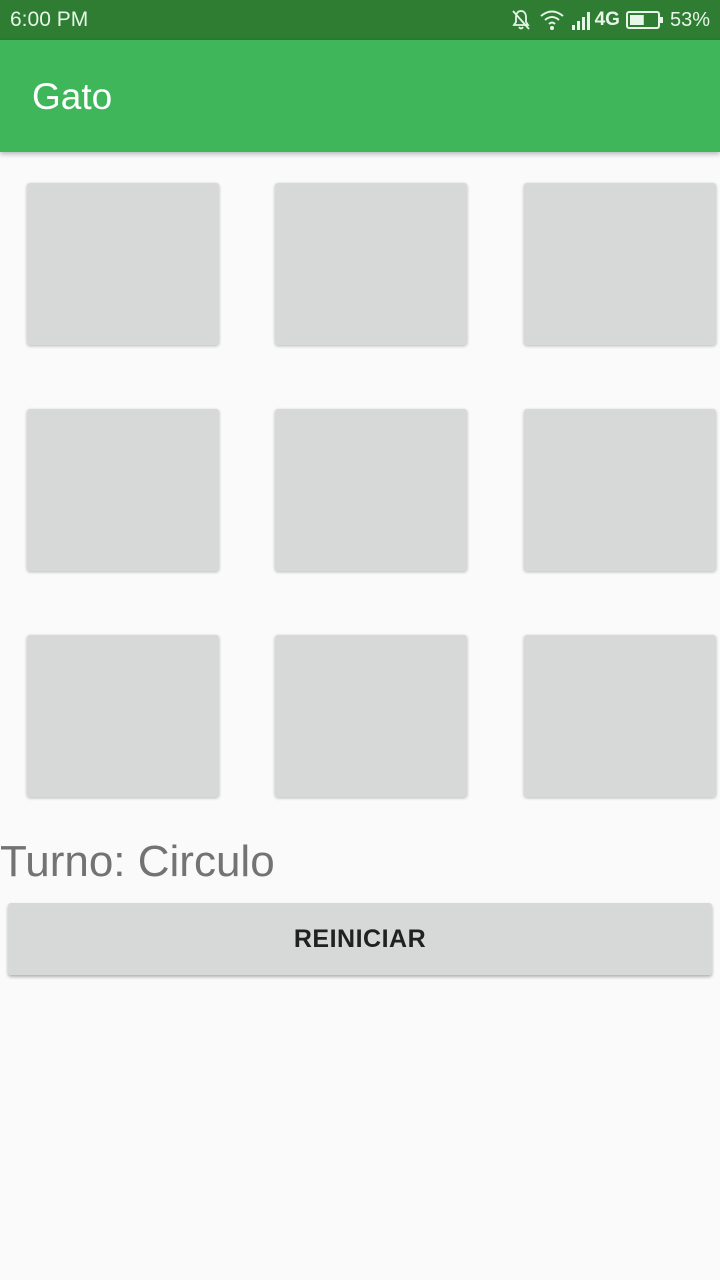 The image size is (720, 1280). Describe the element at coordinates (636, 20) in the screenshot. I see `battery-fill` at that location.